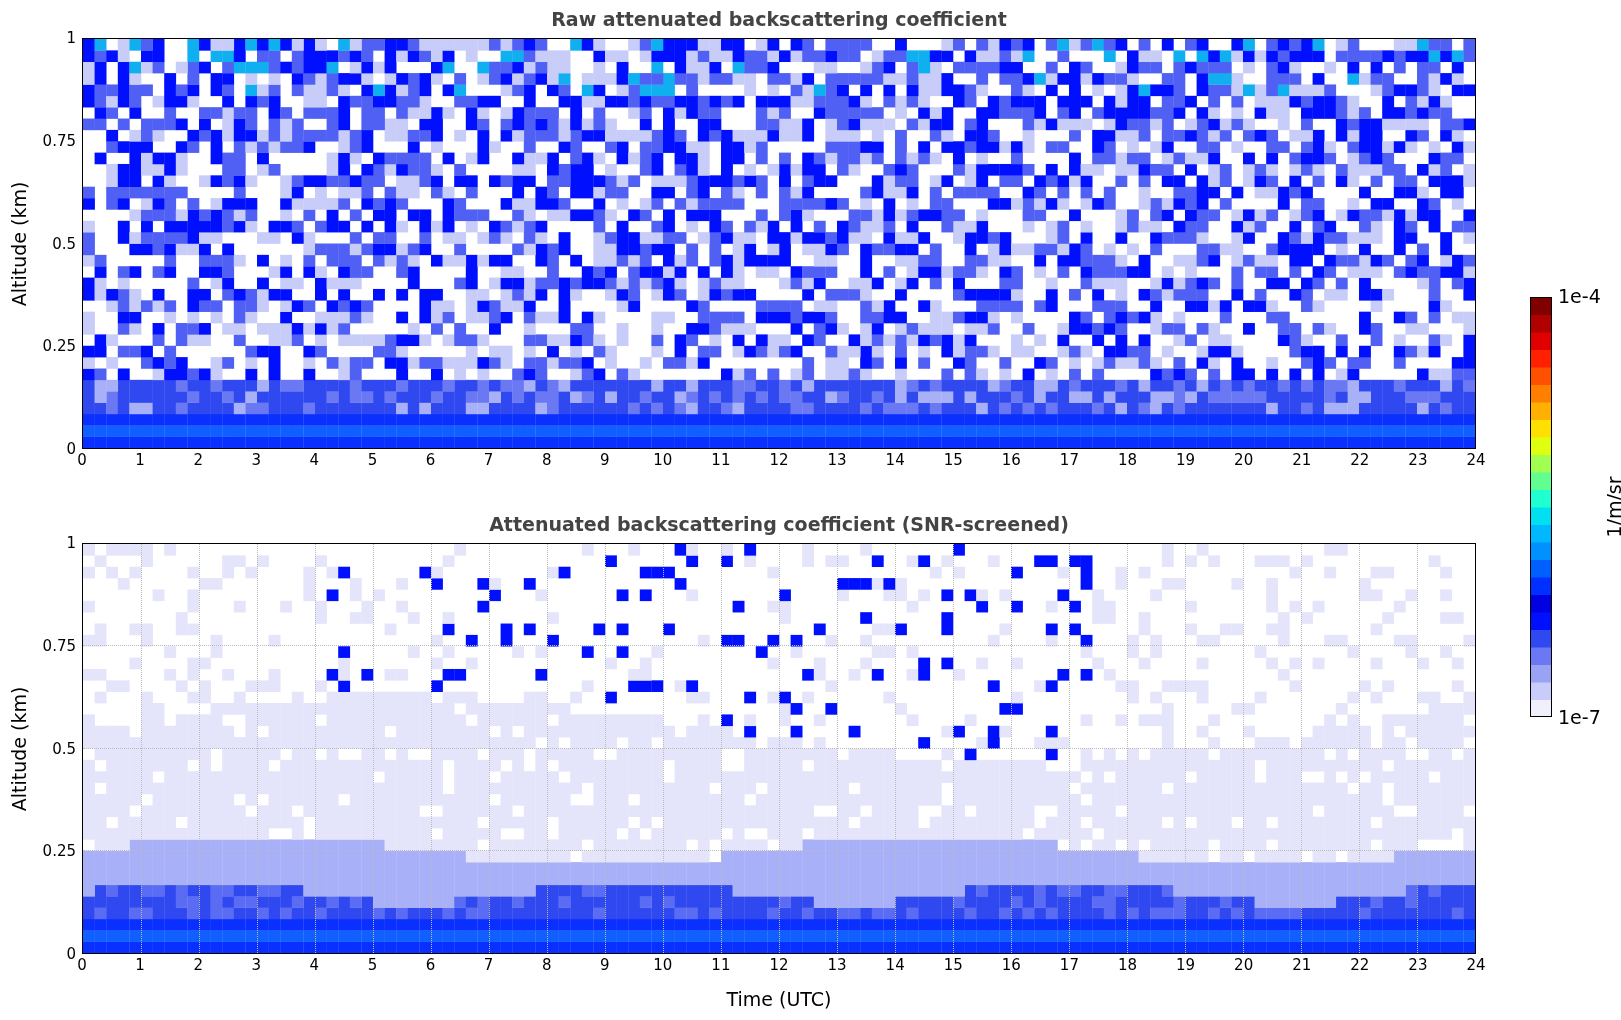 The height and width of the screenshot is (1020, 1621). What do you see at coordinates (779, 19) in the screenshot?
I see `chart-title: Raw attenuated backscattering coefficient` at bounding box center [779, 19].